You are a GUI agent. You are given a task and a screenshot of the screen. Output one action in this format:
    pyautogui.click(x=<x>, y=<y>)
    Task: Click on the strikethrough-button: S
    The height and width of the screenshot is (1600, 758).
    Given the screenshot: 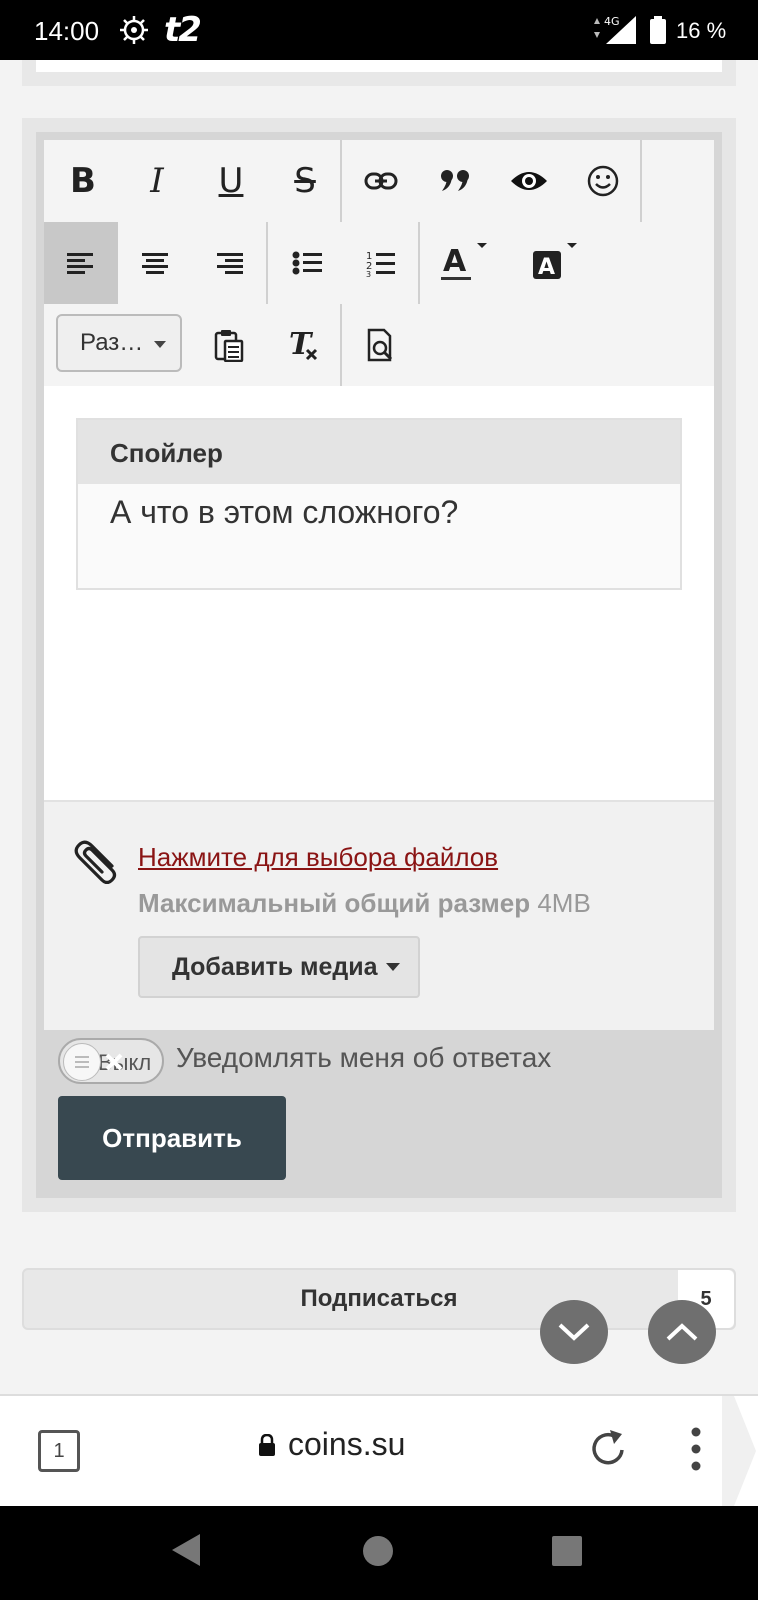 What is the action you would take?
    pyautogui.click(x=305, y=181)
    